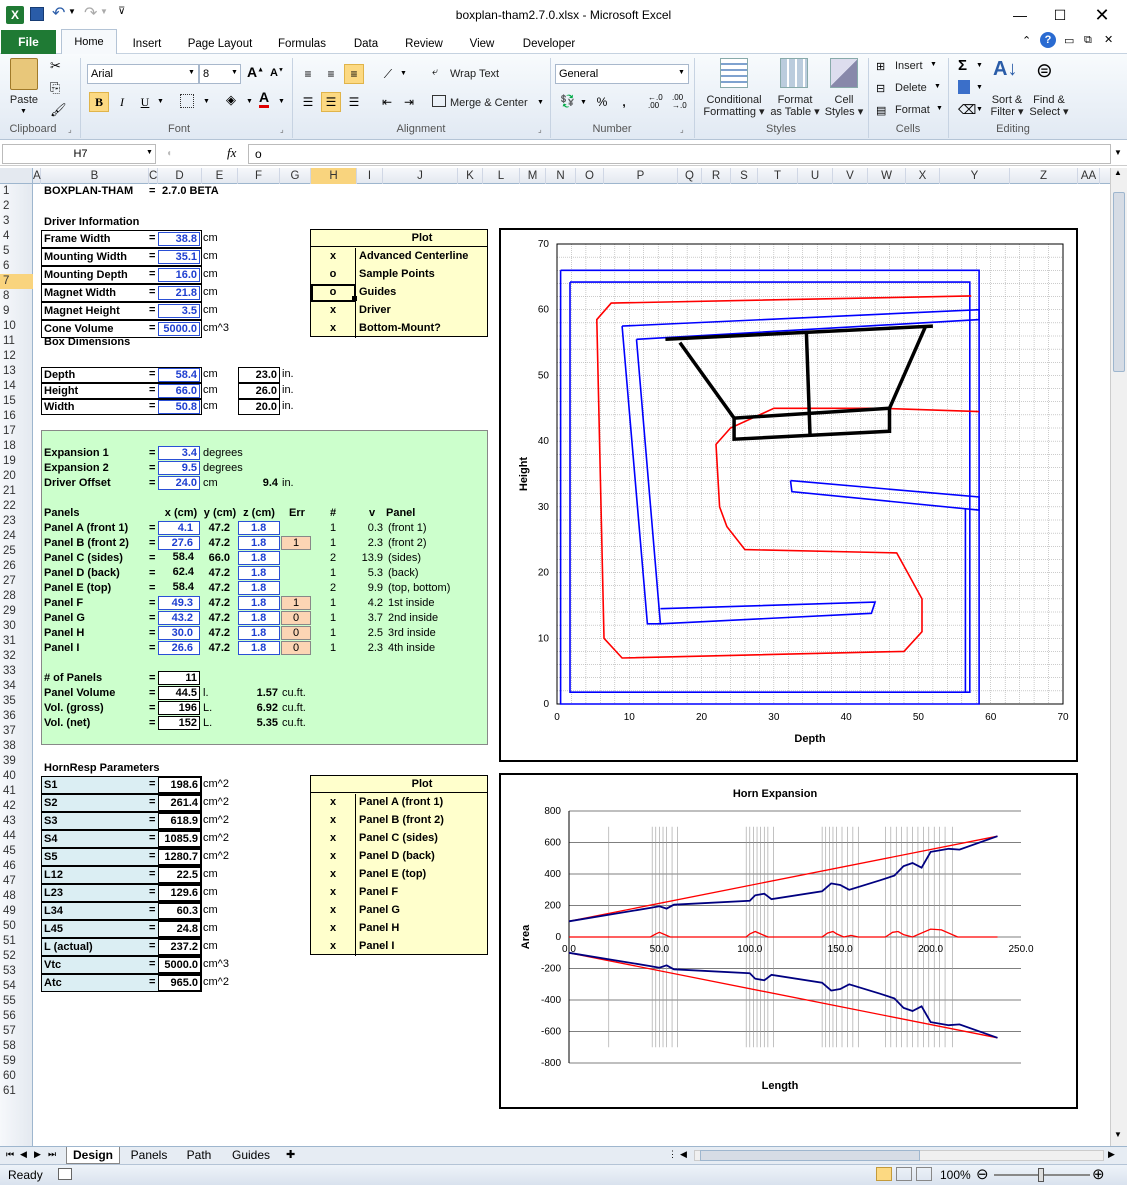 The height and width of the screenshot is (1185, 1127). What do you see at coordinates (1119, 282) in the screenshot?
I see `scroll-thumb` at bounding box center [1119, 282].